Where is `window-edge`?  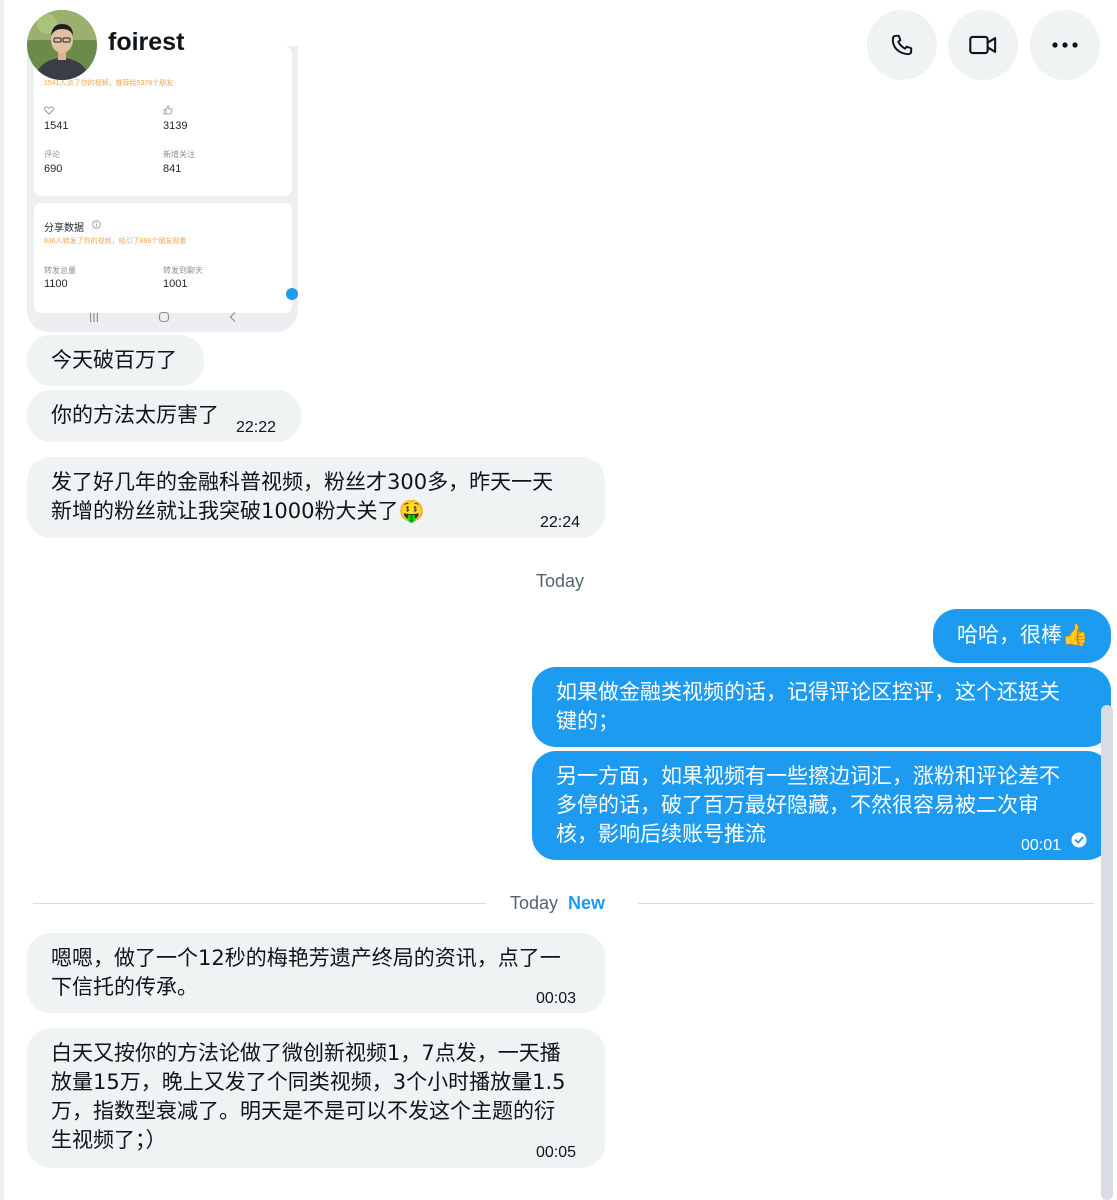
window-edge is located at coordinates (2, 600).